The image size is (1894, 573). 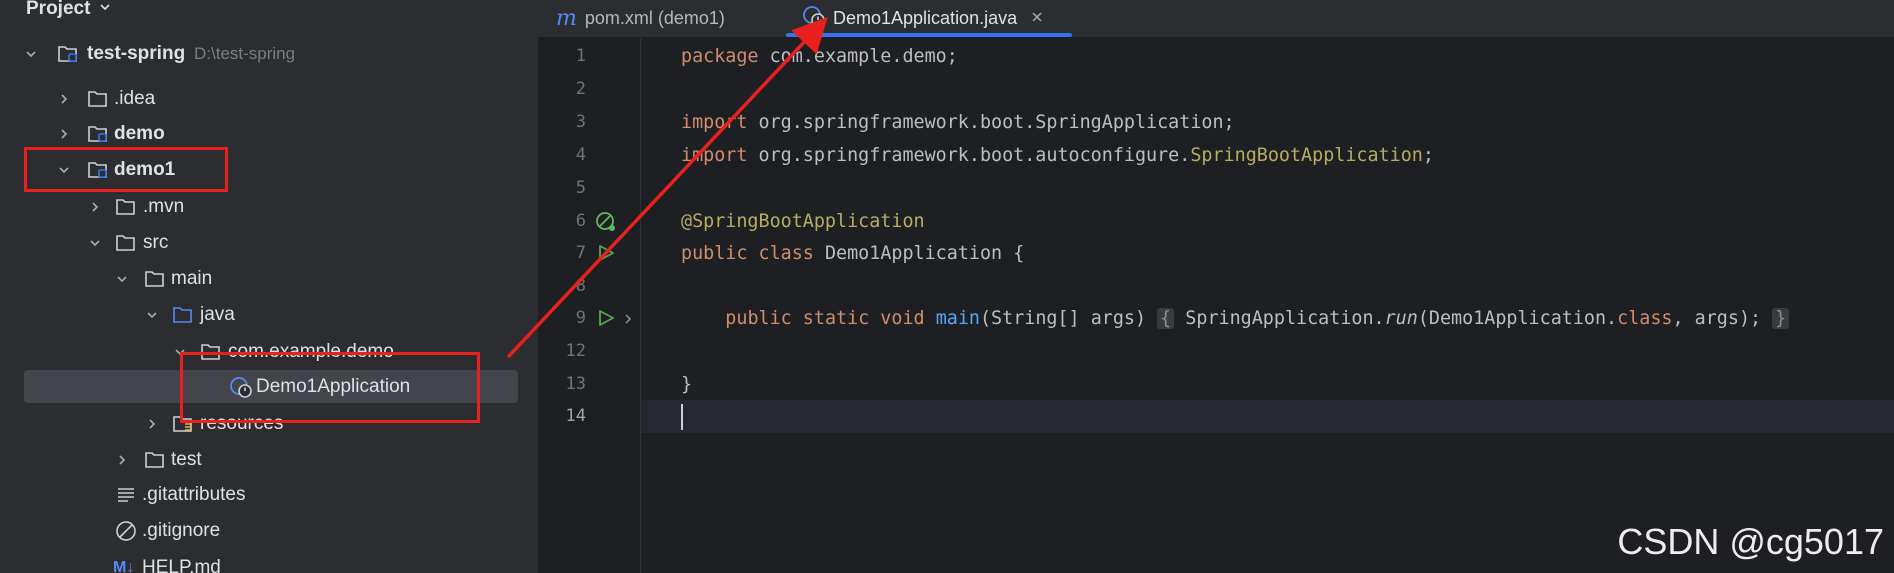 I want to click on tree-item-label: test, so click(x=186, y=459).